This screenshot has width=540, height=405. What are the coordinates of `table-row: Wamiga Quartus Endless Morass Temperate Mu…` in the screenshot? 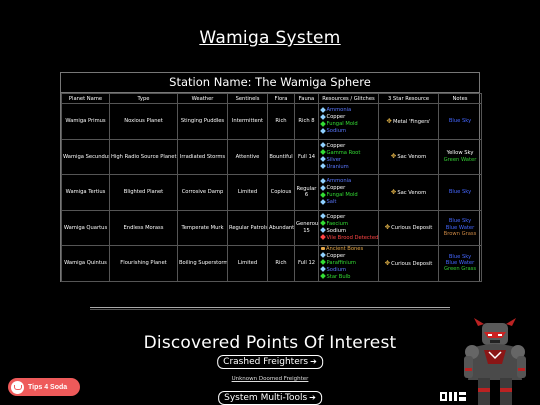 It's located at (271, 227).